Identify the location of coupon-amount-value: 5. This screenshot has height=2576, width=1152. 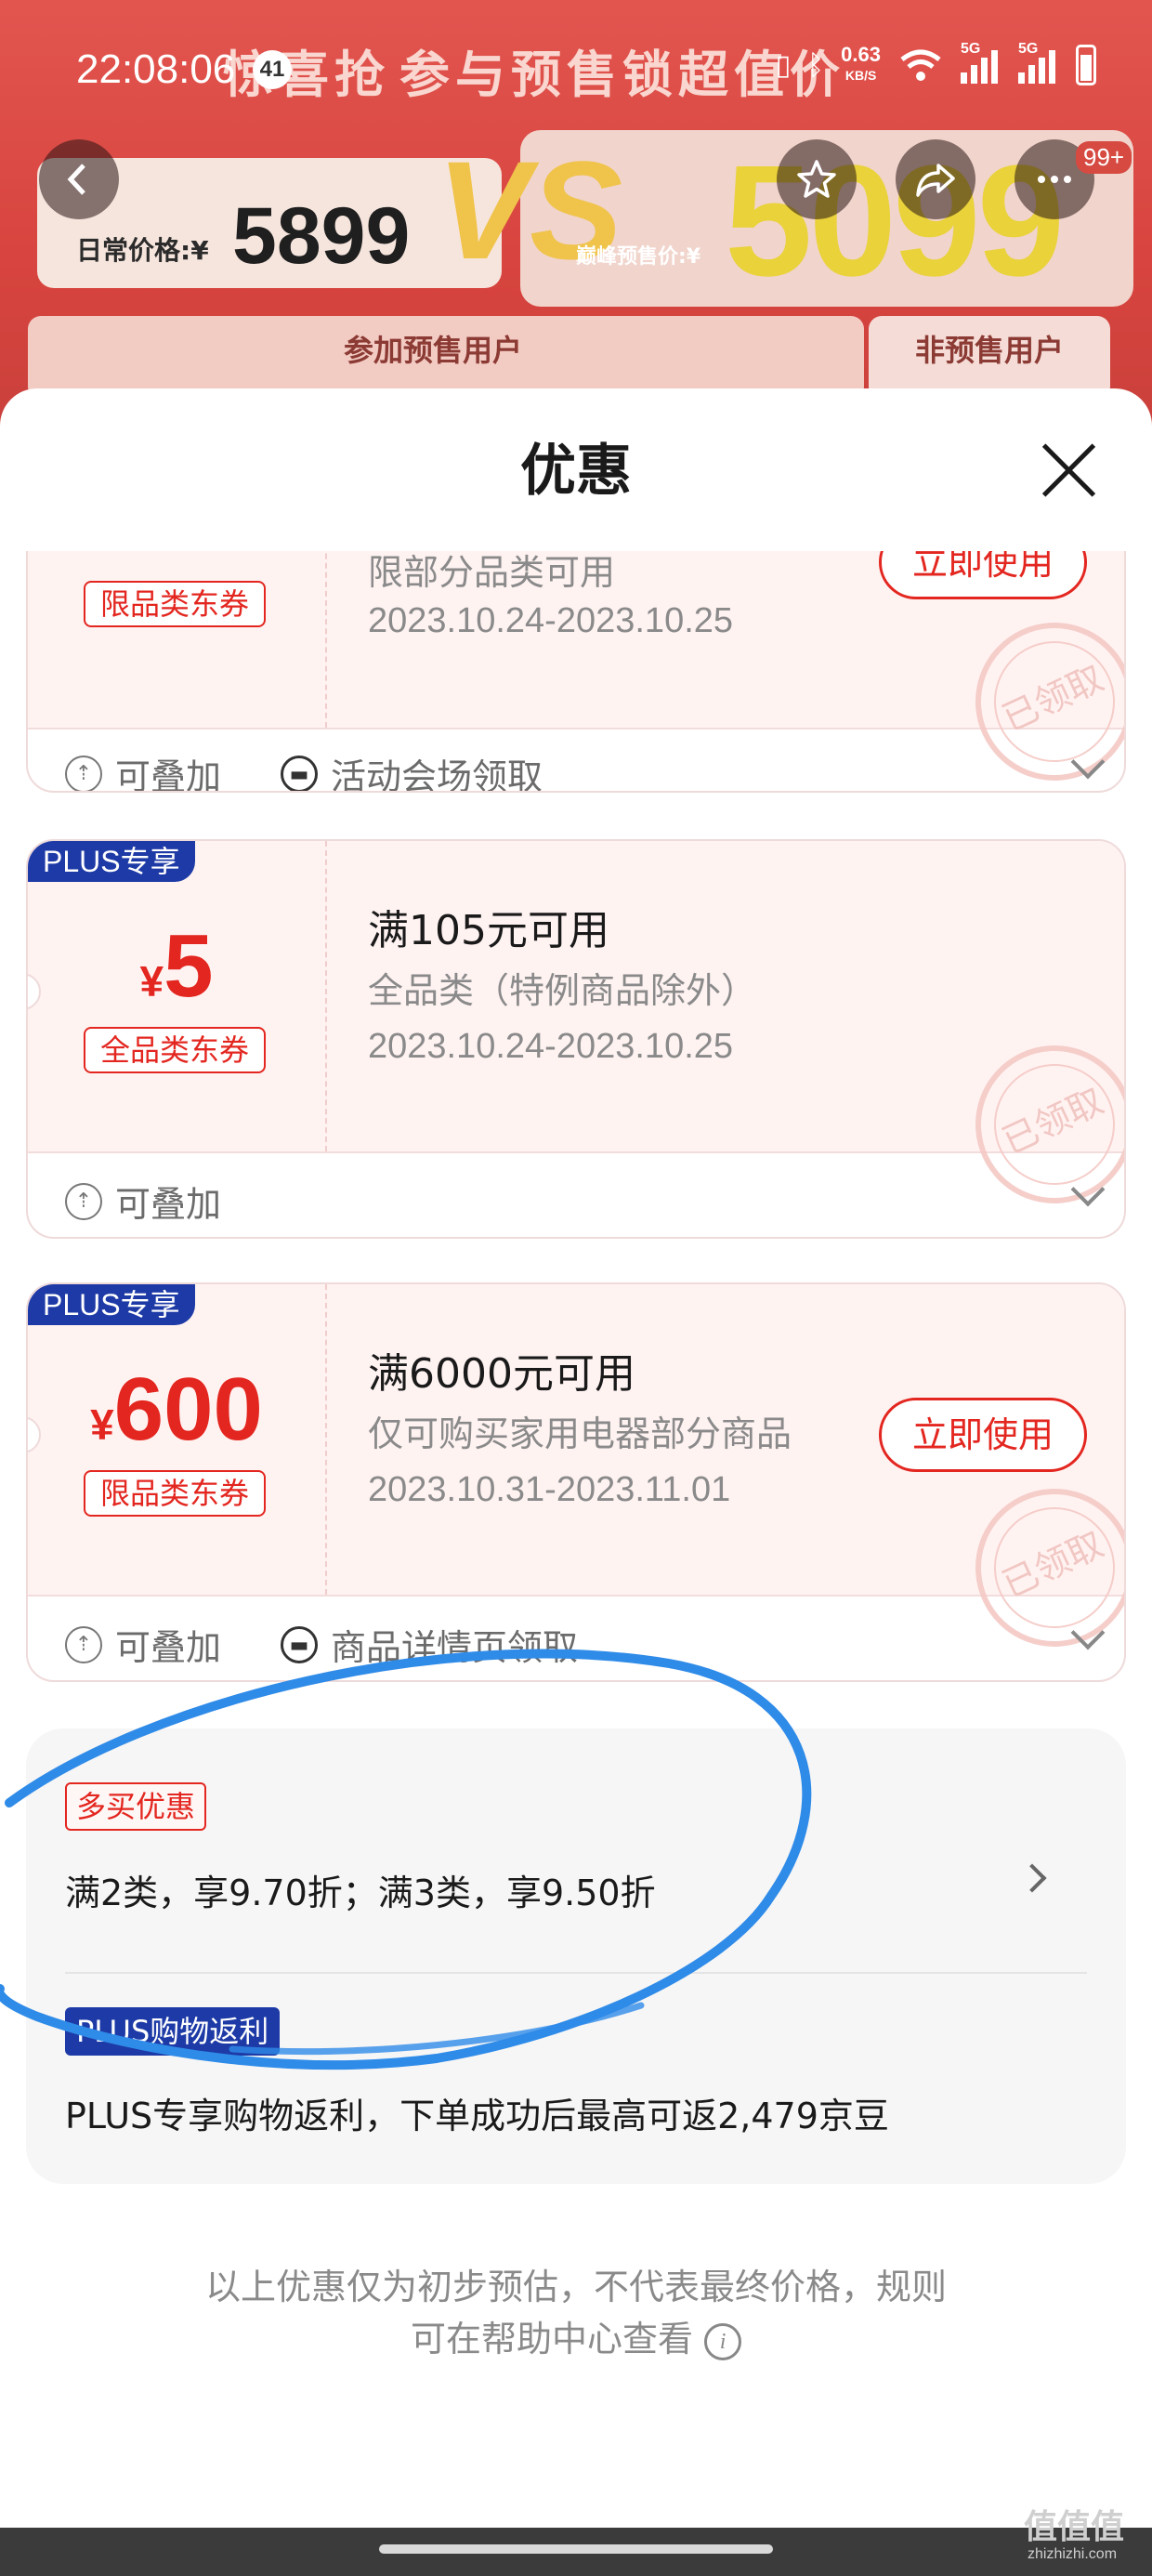
(189, 966).